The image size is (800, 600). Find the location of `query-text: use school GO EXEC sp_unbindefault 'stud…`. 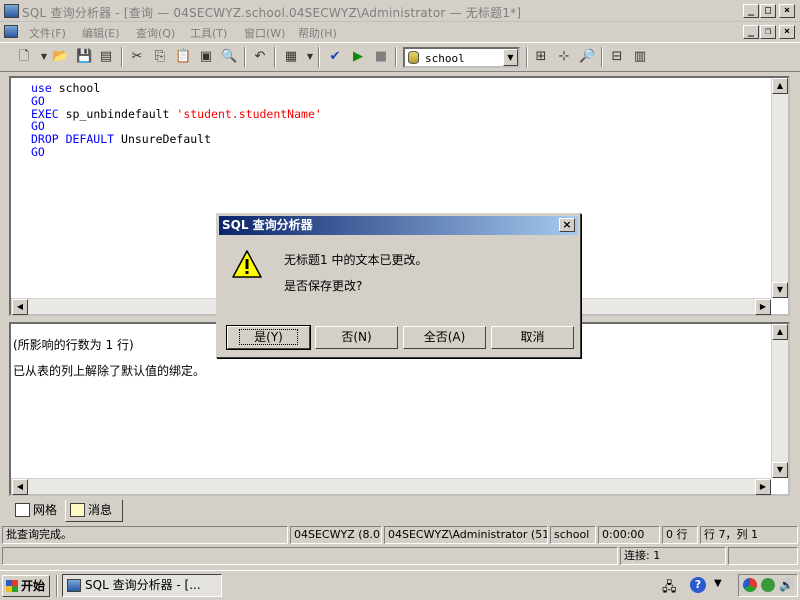

query-text: use school GO EXEC sp_unbindefault 'stud… is located at coordinates (176, 120).